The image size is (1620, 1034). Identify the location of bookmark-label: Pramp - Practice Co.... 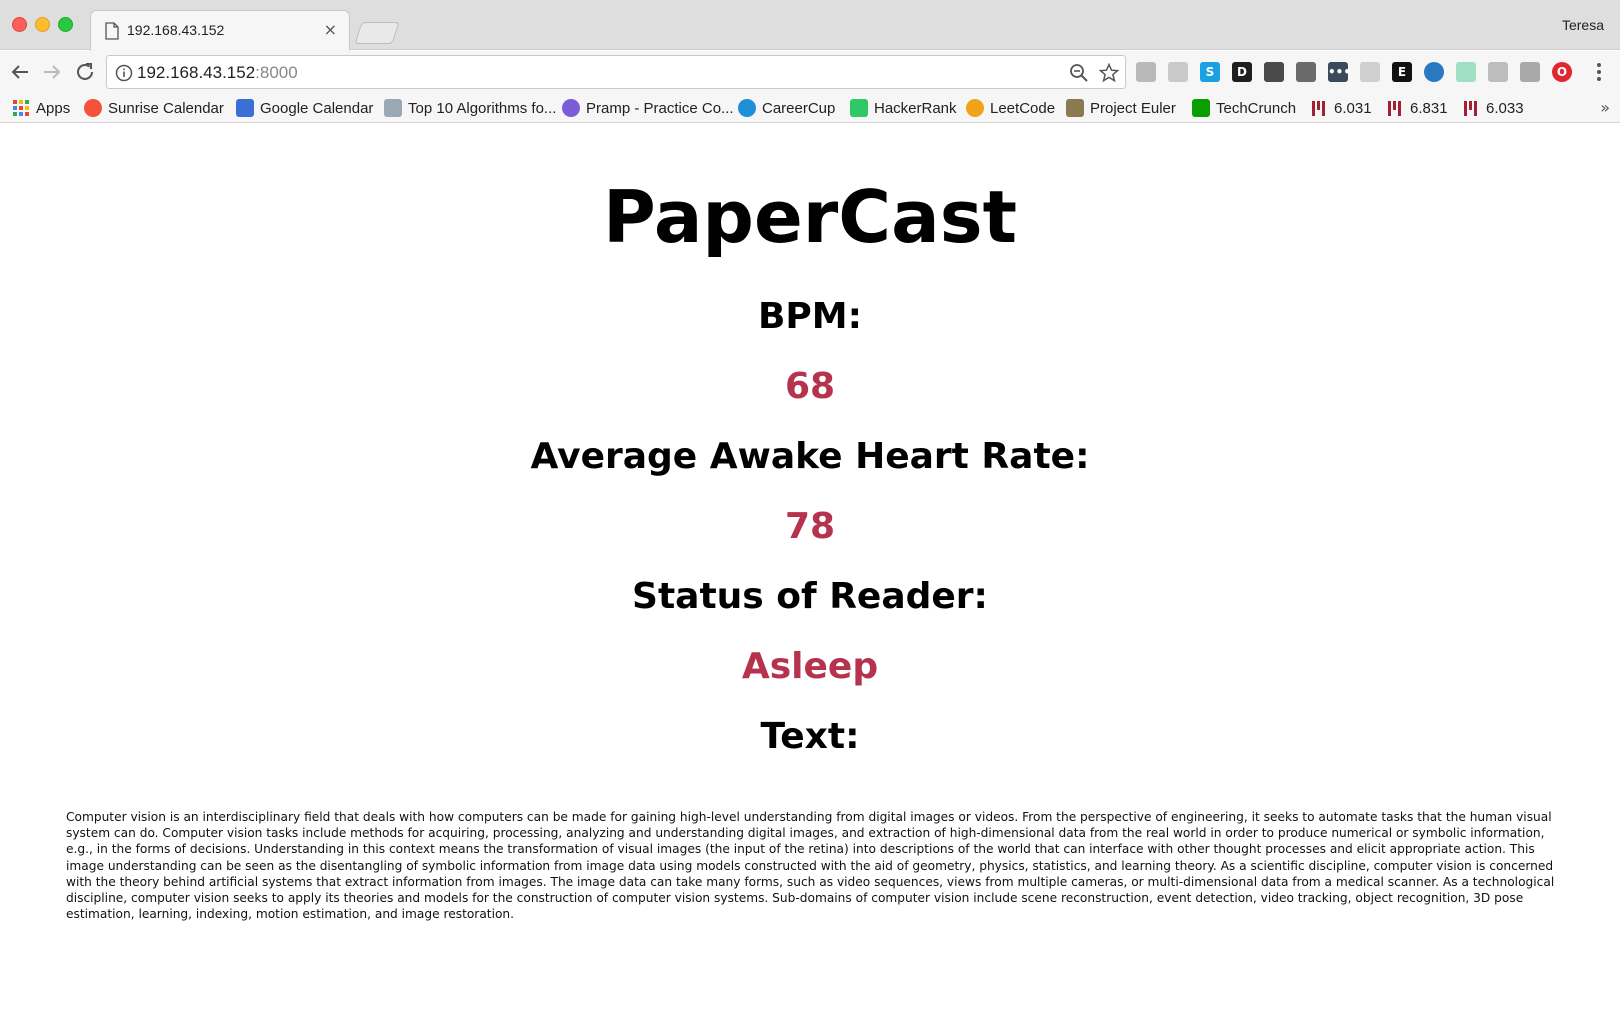
(660, 108).